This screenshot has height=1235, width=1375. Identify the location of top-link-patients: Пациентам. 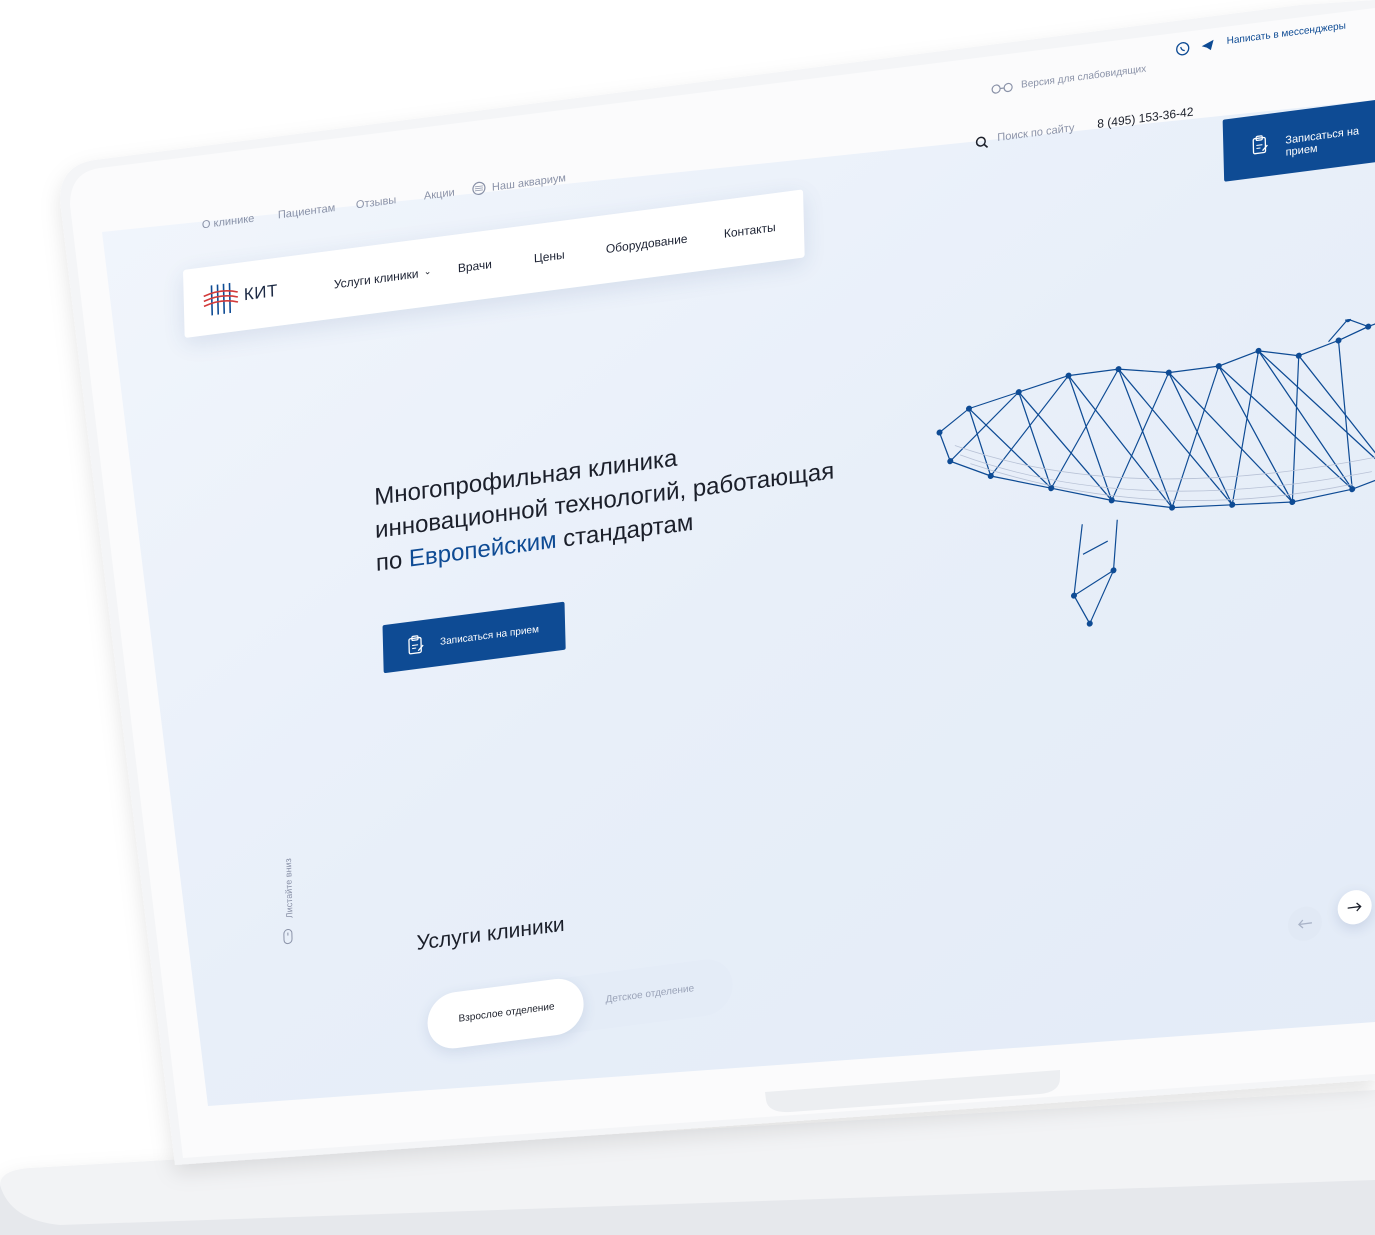
(307, 211).